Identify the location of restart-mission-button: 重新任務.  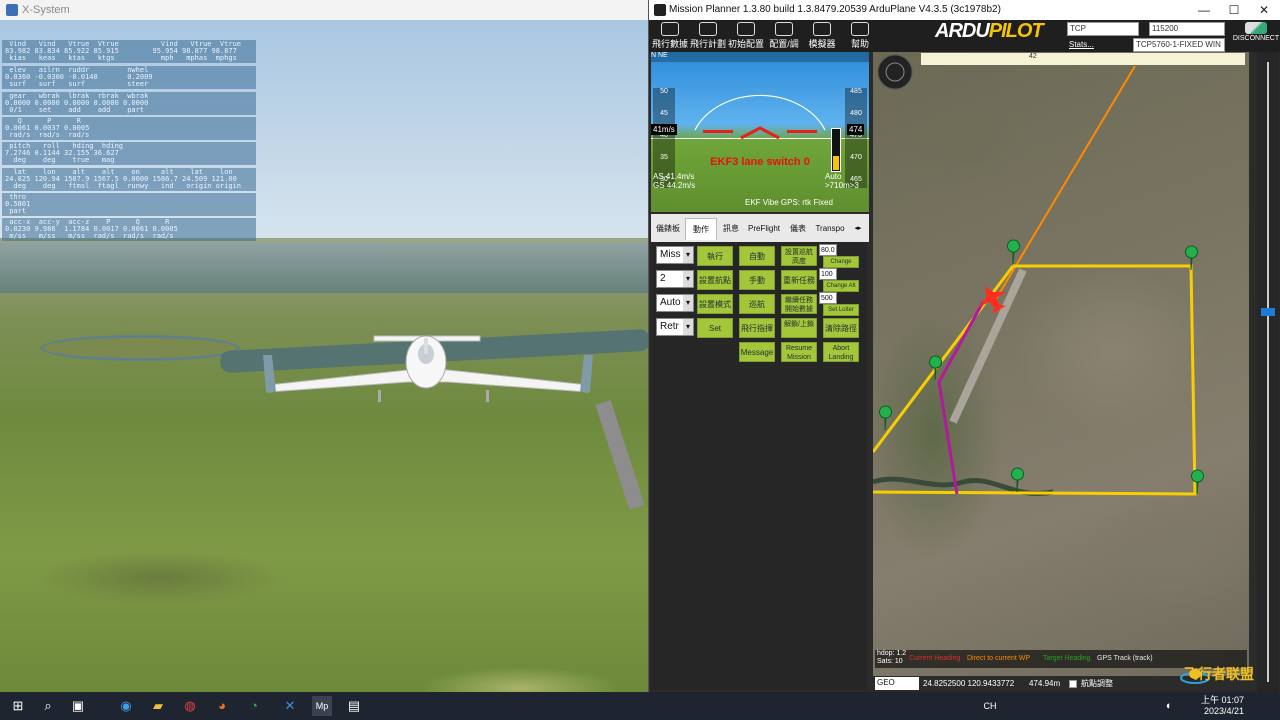
(799, 280).